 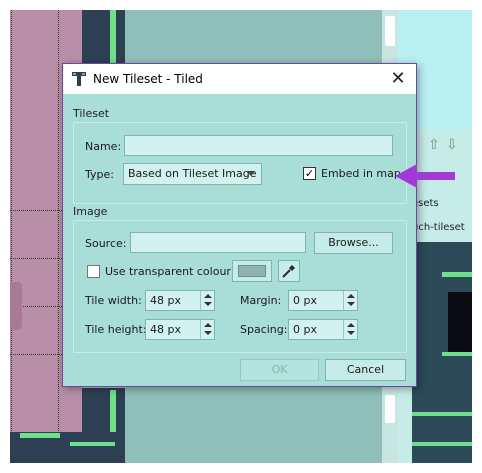 I want to click on tile-width-value: 48 px, so click(x=165, y=300).